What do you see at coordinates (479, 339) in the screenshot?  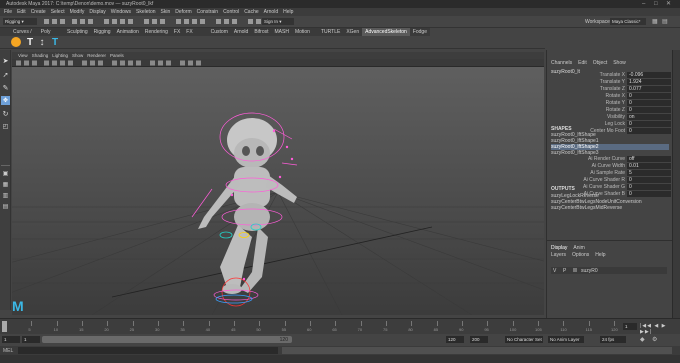 I see `anim-end-field: 200` at bounding box center [479, 339].